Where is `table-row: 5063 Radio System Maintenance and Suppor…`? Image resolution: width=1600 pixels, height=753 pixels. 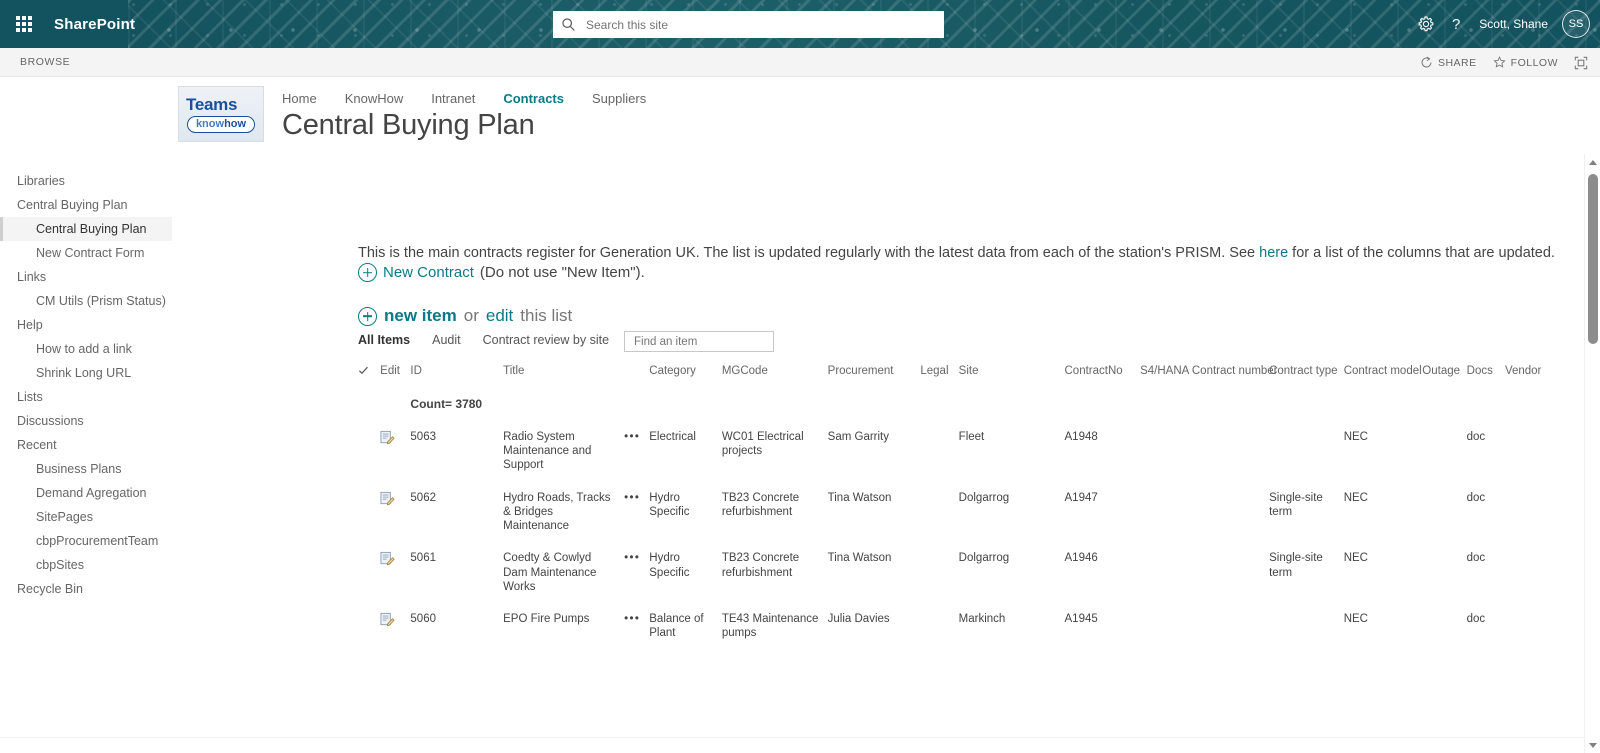
table-row: 5063 Radio System Maintenance and Suppor… is located at coordinates (979, 451).